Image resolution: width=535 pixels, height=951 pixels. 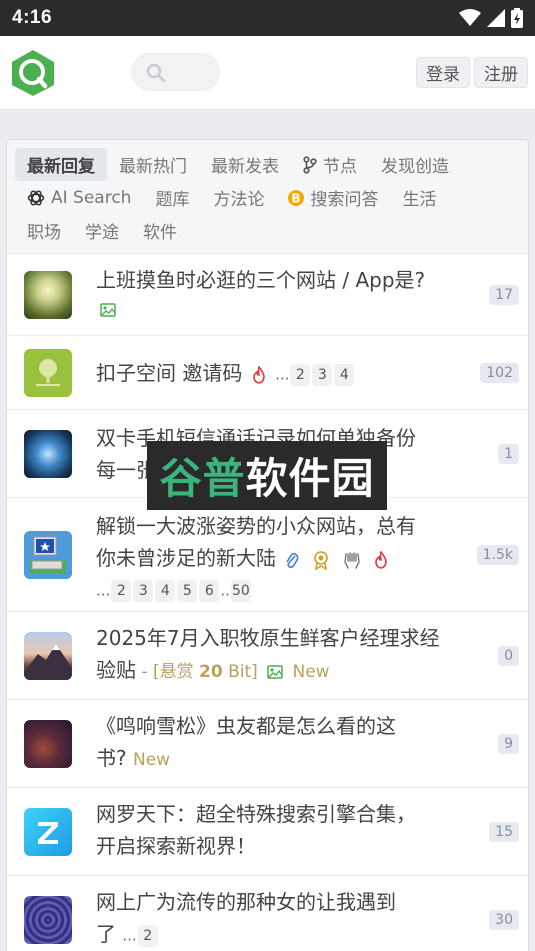 What do you see at coordinates (116, 670) in the screenshot?
I see `topic-title-line: 验贴` at bounding box center [116, 670].